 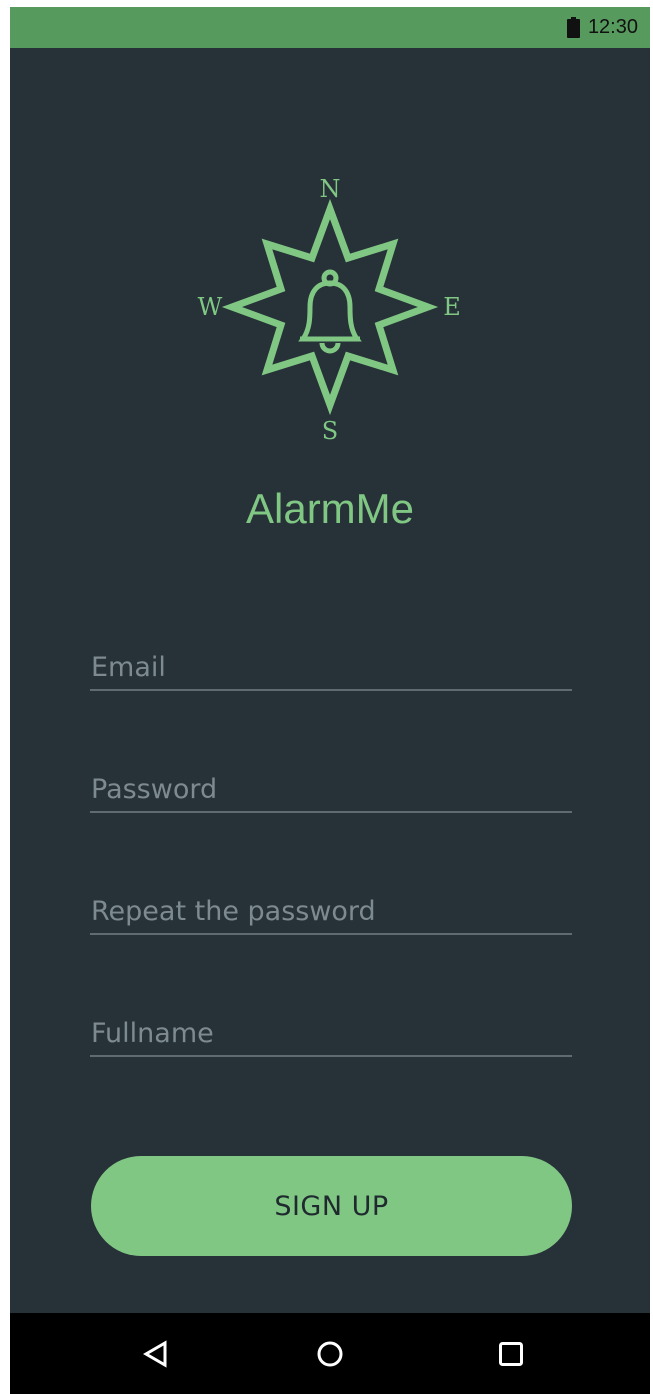 What do you see at coordinates (330, 431) in the screenshot?
I see `compass-s-label: S` at bounding box center [330, 431].